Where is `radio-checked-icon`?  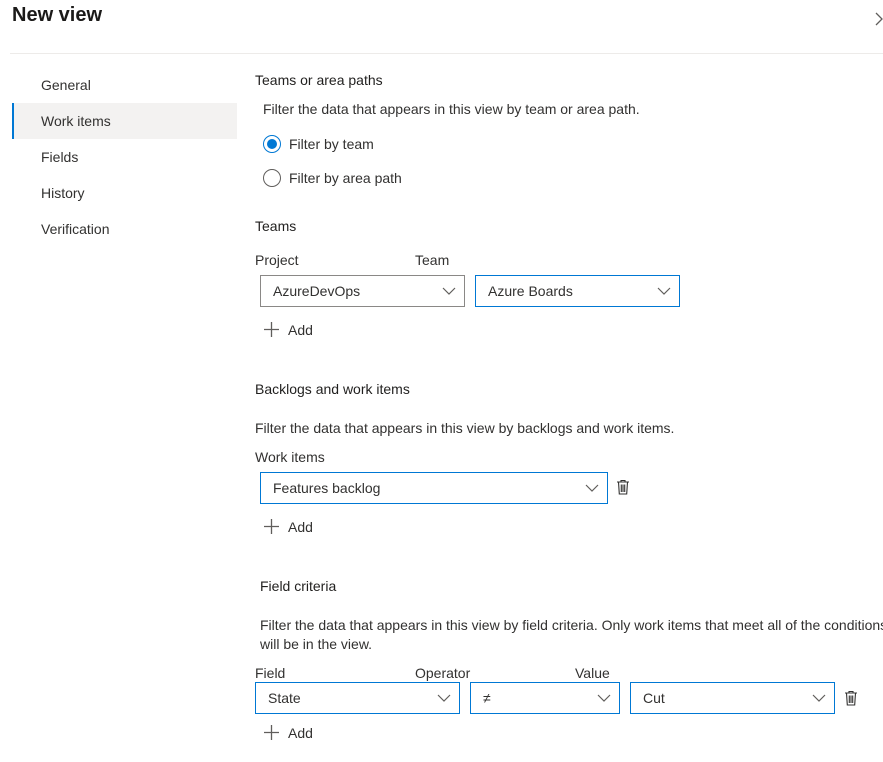 radio-checked-icon is located at coordinates (272, 144).